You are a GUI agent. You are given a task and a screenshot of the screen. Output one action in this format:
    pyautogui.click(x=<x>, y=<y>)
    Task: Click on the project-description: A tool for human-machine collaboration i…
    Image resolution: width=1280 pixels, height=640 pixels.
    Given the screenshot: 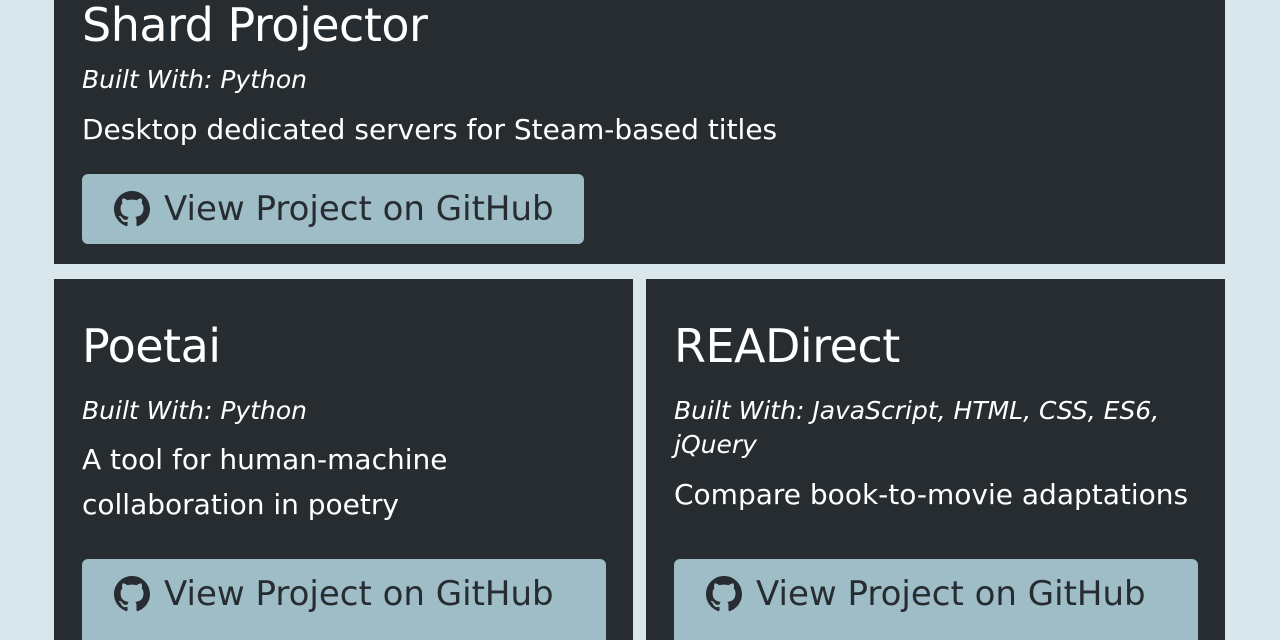 What is the action you would take?
    pyautogui.click(x=265, y=482)
    